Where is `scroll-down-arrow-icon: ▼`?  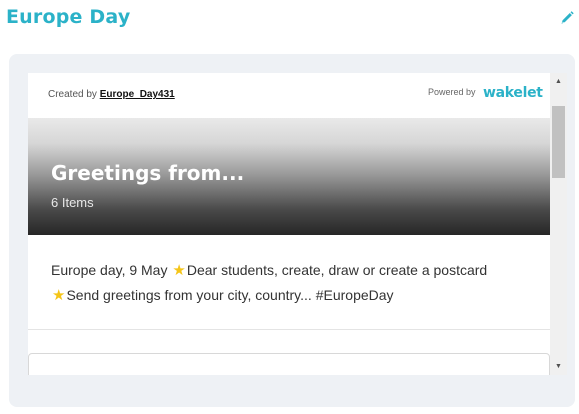 scroll-down-arrow-icon: ▼ is located at coordinates (558, 366).